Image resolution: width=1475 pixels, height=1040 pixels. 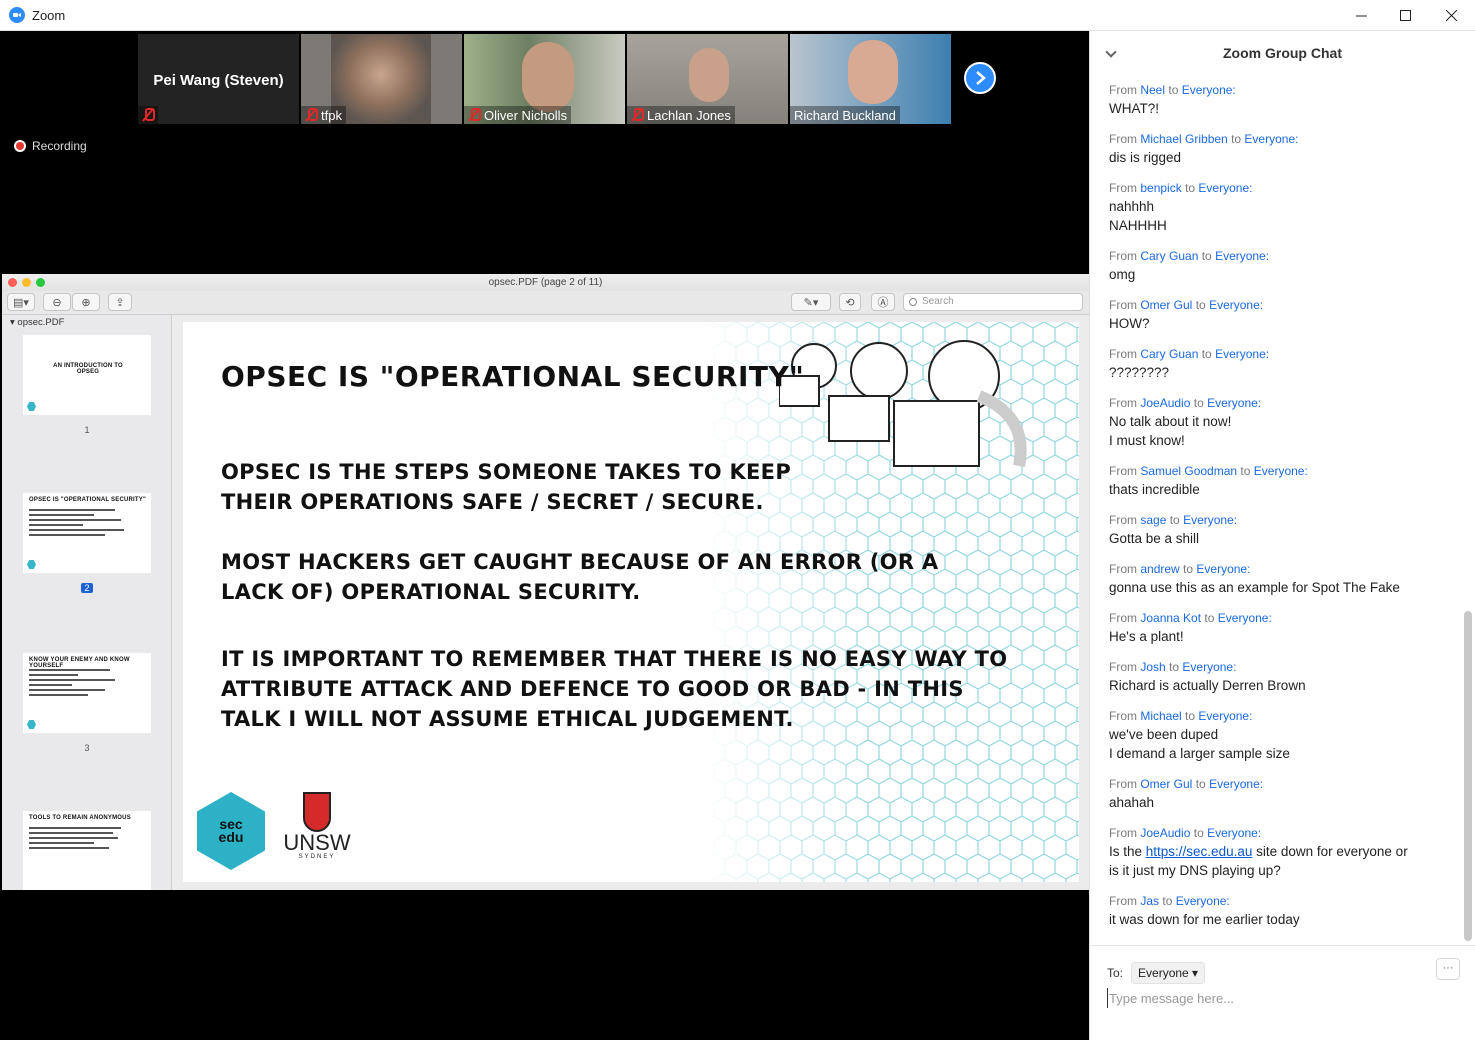 What do you see at coordinates (40, 282) in the screenshot?
I see `zoom-dot` at bounding box center [40, 282].